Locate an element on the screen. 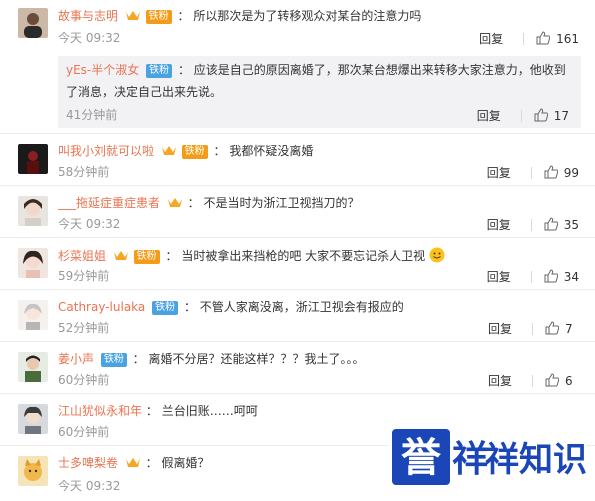  like-count: 161 is located at coordinates (567, 39).